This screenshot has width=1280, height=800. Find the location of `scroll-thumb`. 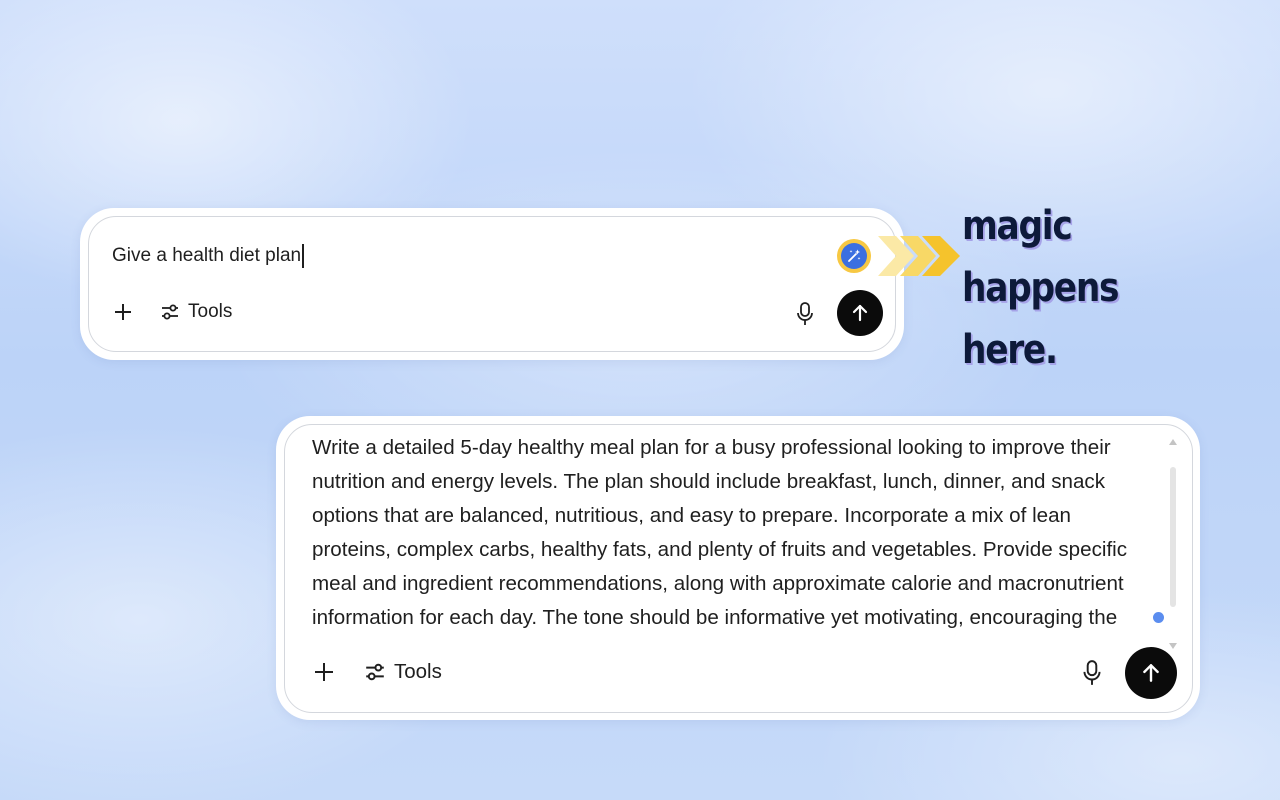

scroll-thumb is located at coordinates (1173, 537).